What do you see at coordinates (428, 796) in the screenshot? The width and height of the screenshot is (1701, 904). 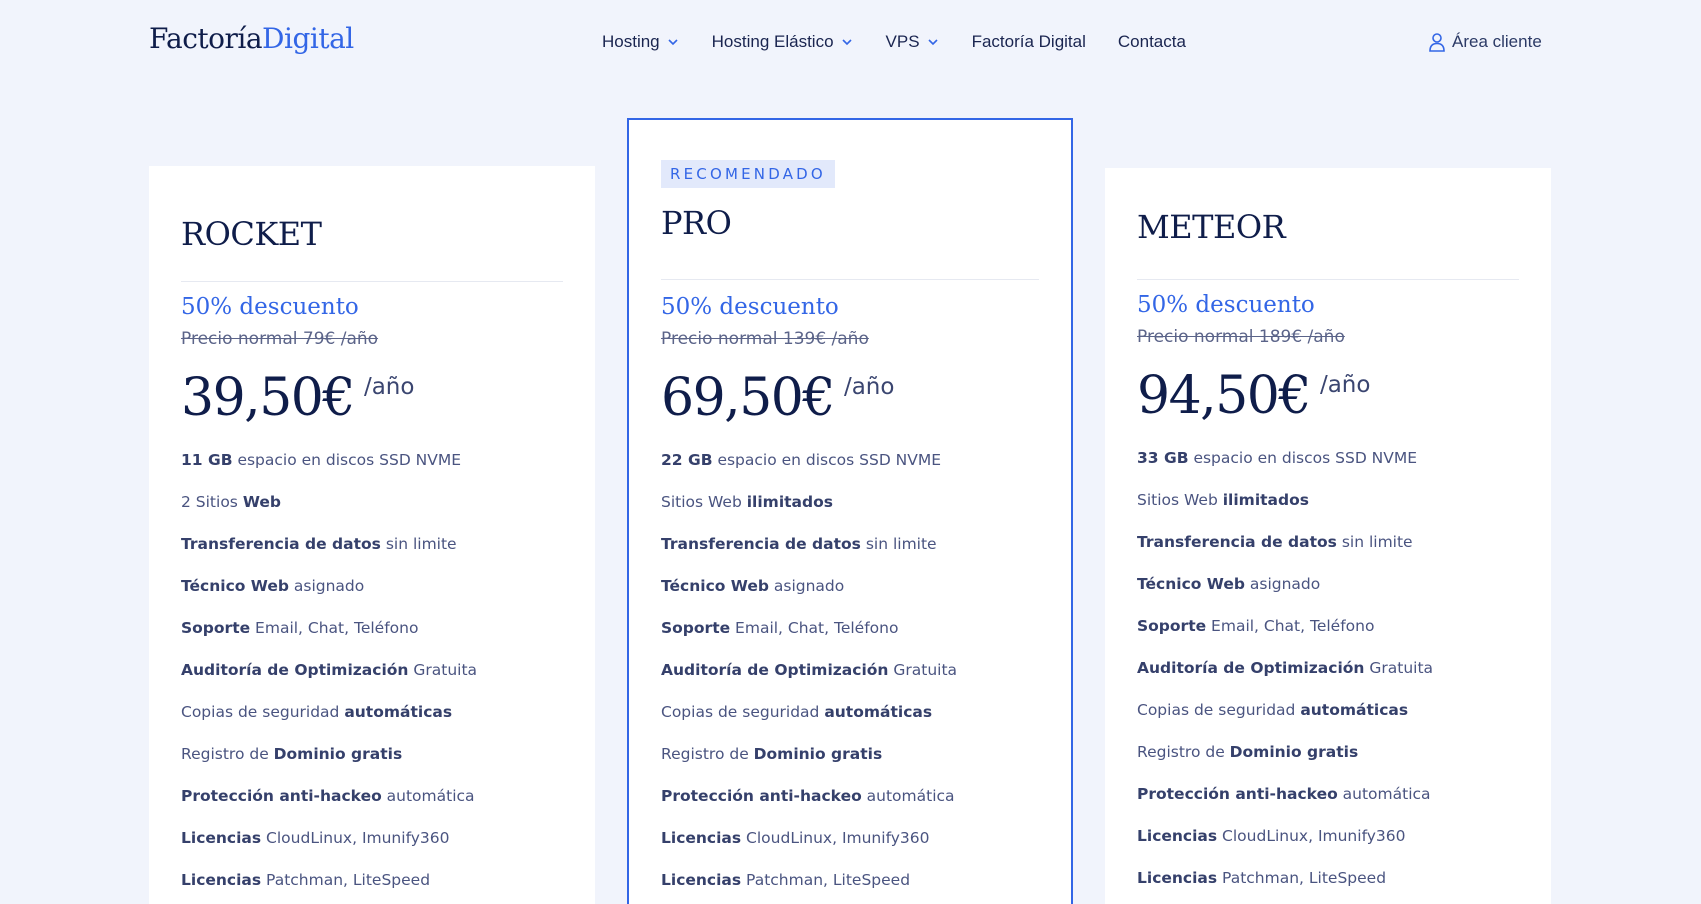 I see `feature-text: automática` at bounding box center [428, 796].